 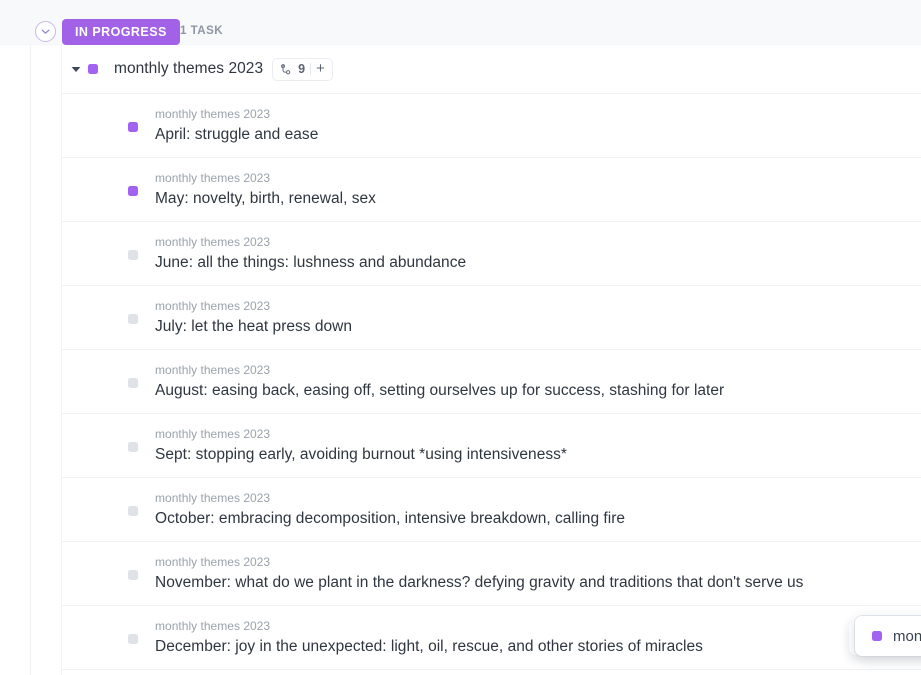 What do you see at coordinates (236, 135) in the screenshot?
I see `subtask-name: April: struggle and ease` at bounding box center [236, 135].